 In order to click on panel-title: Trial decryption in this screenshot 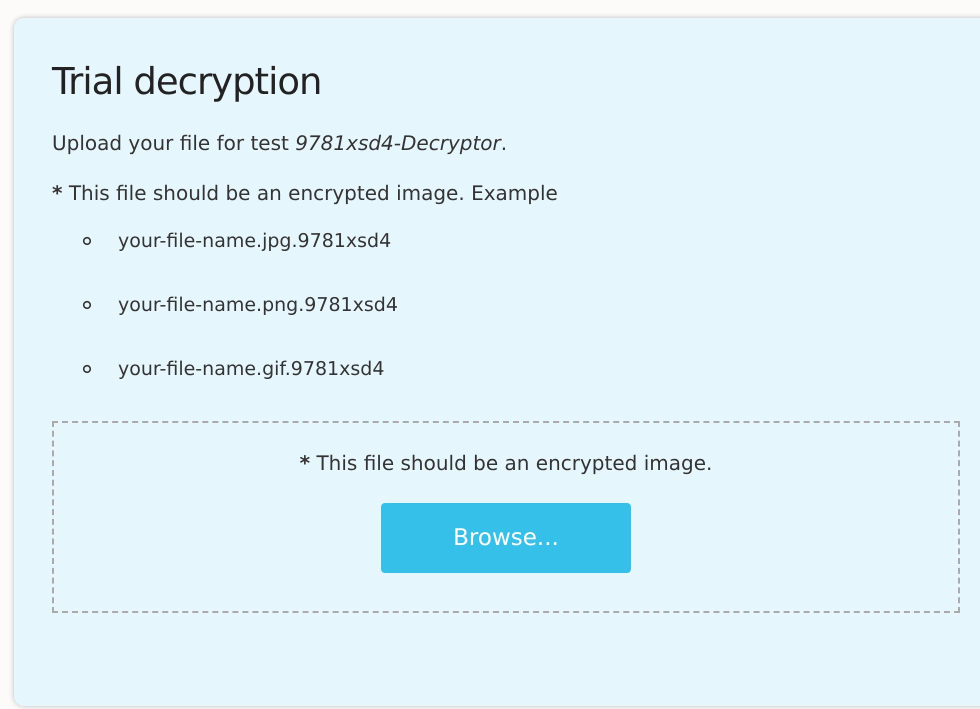, I will do `click(187, 81)`.